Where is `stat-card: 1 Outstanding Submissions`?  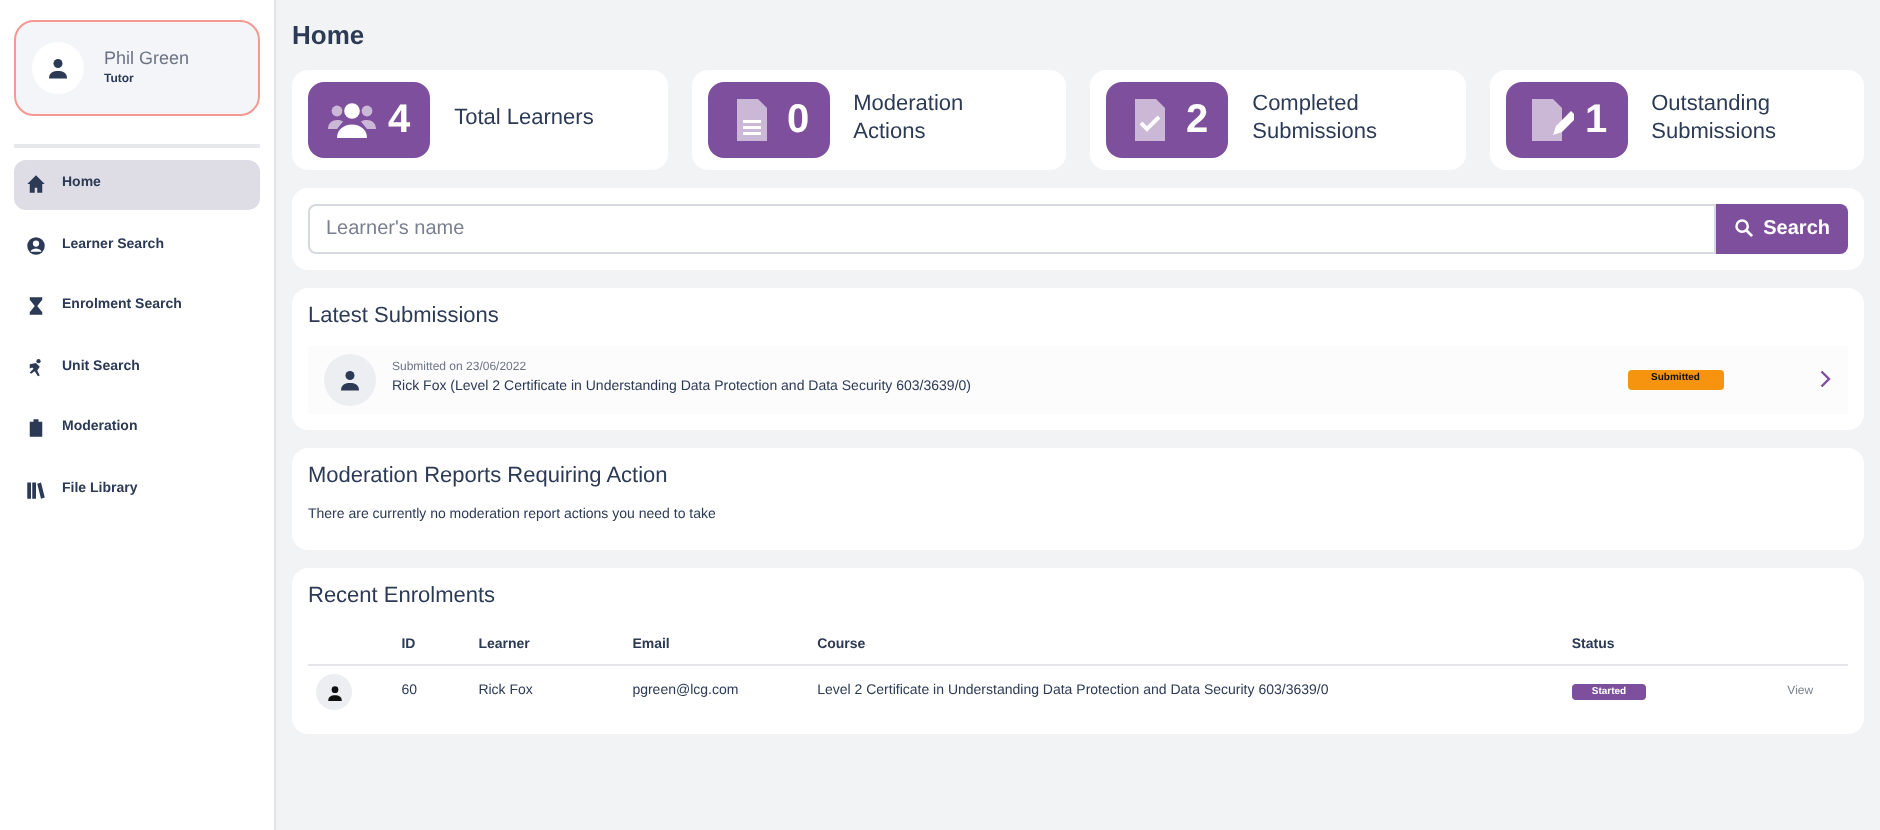 stat-card: 1 Outstanding Submissions is located at coordinates (1676, 119).